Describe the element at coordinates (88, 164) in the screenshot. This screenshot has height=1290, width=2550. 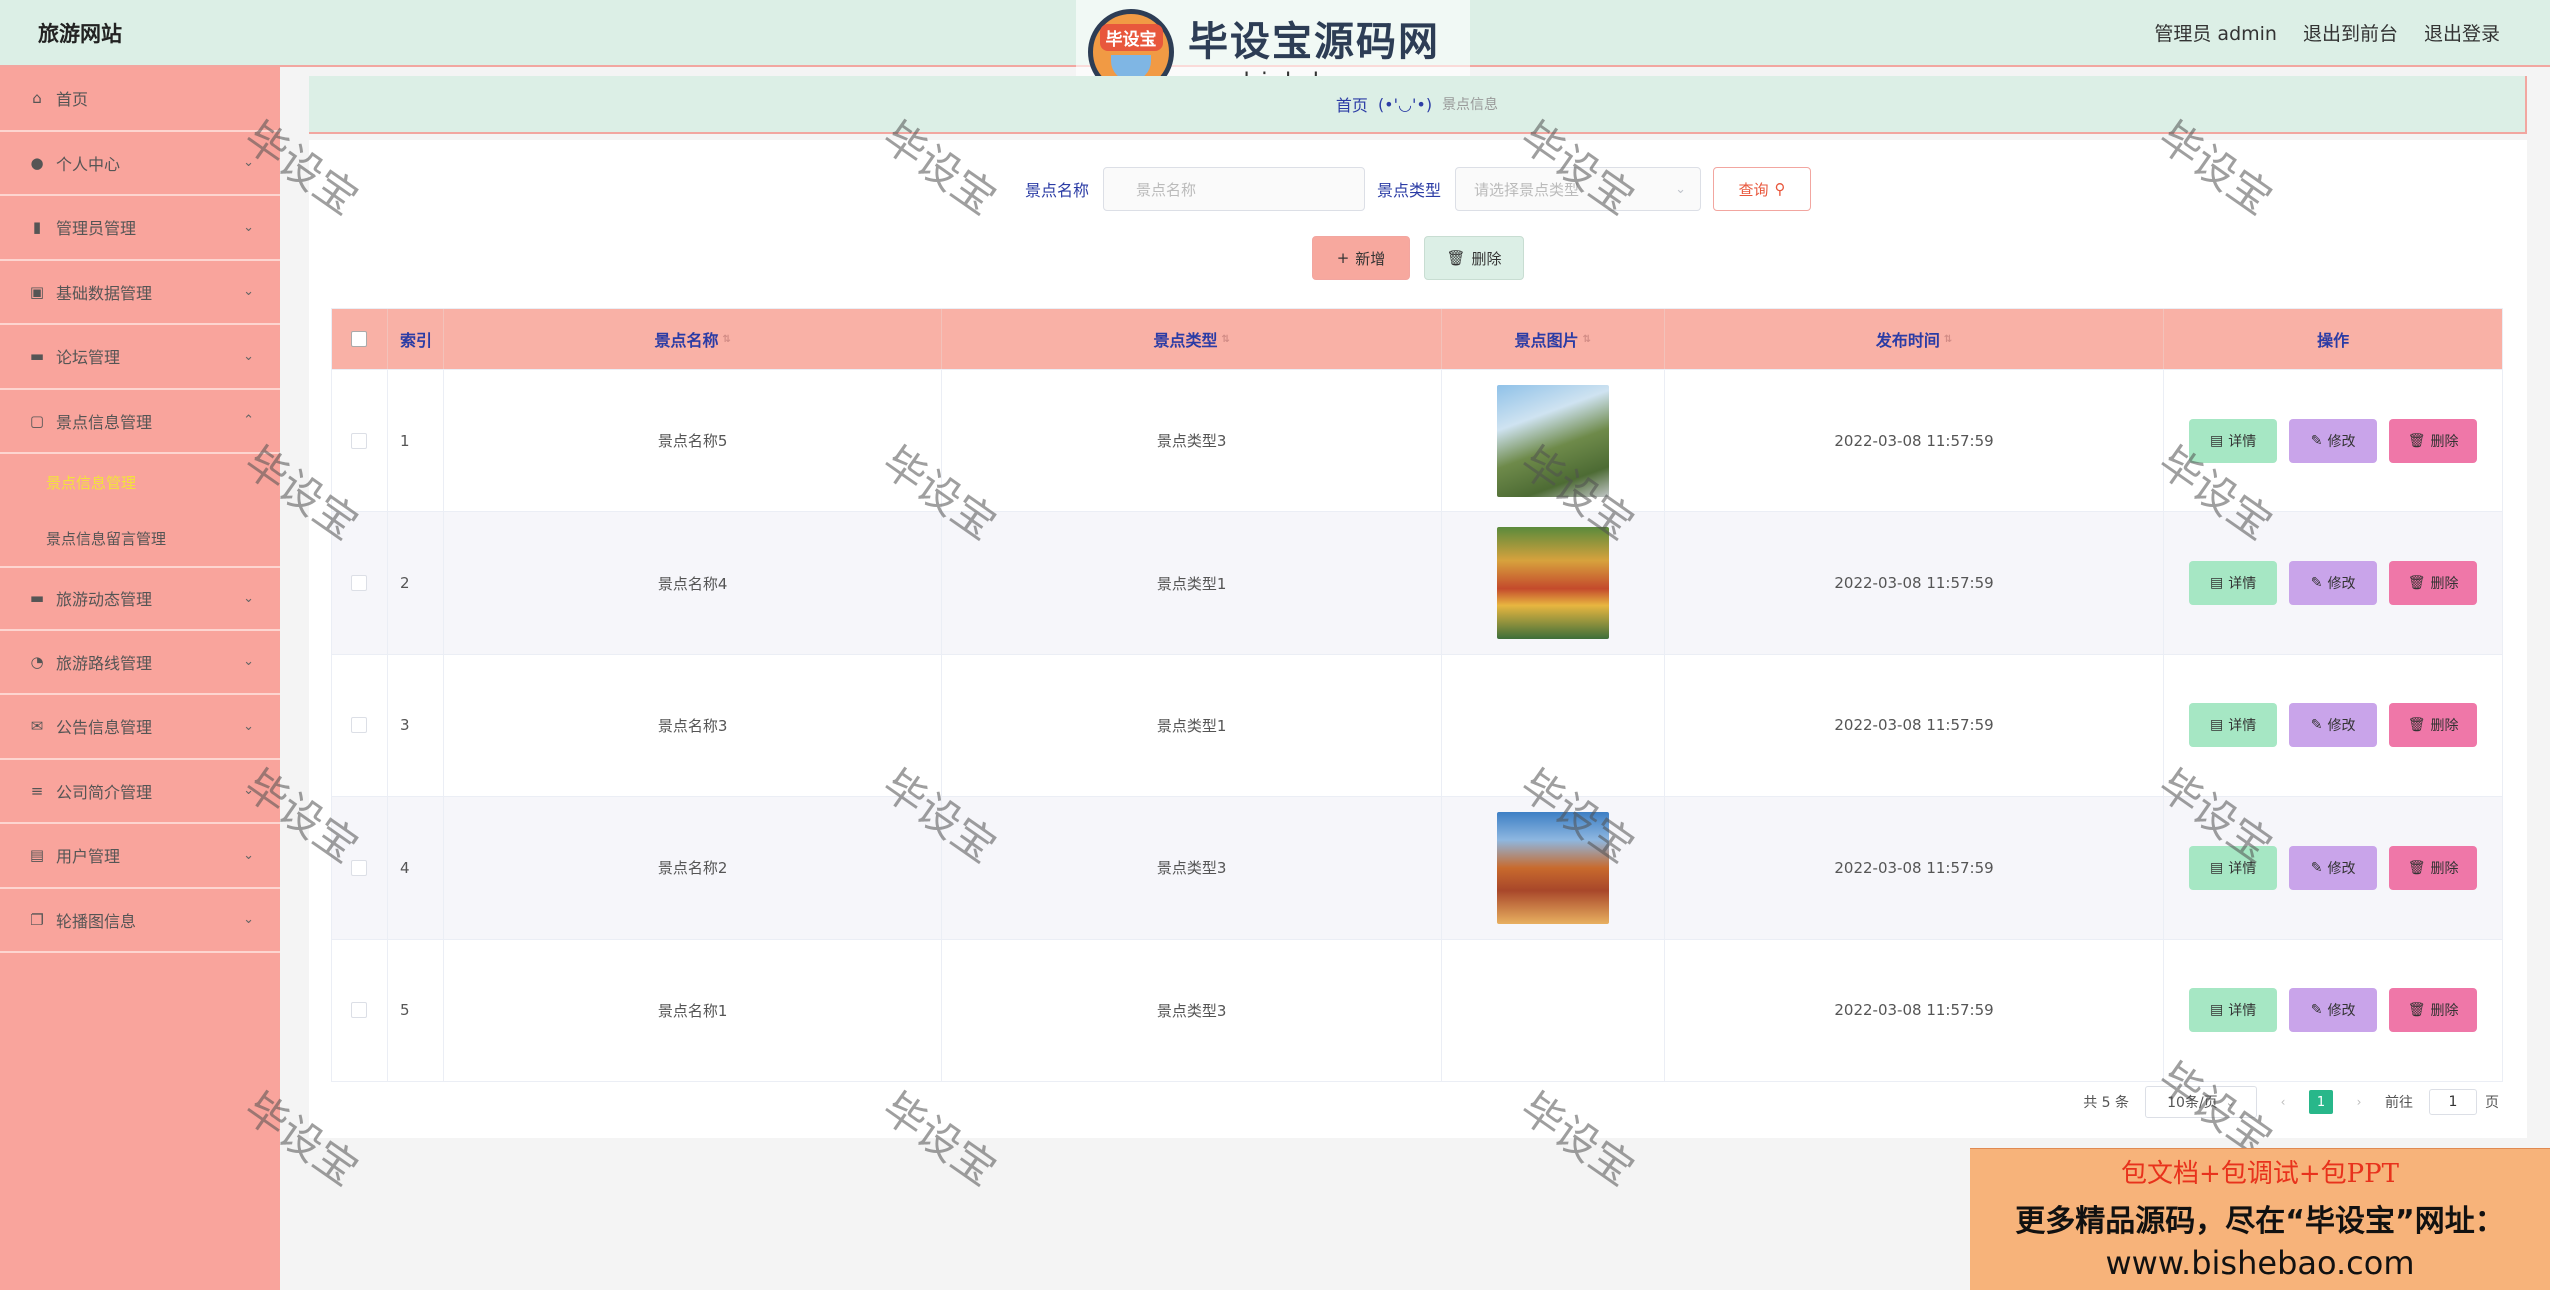
I see `sidebar-item-label: 个人中心` at that location.